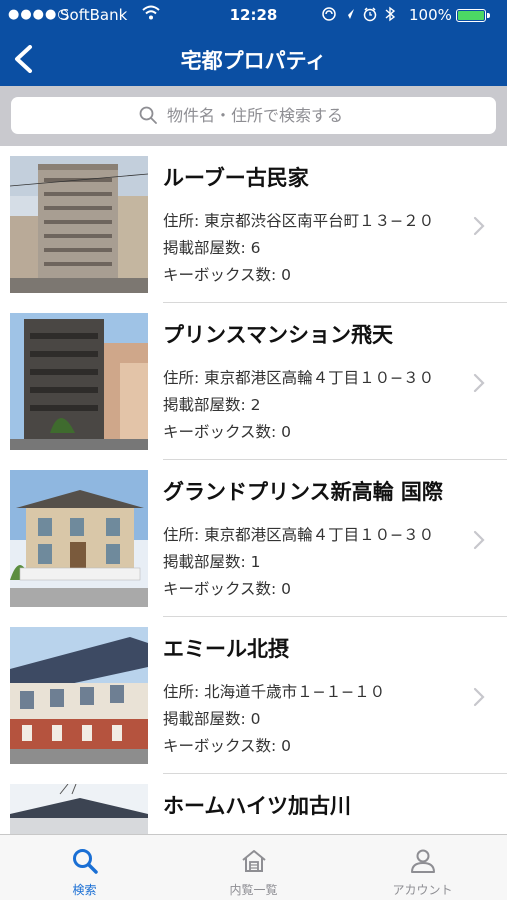 This screenshot has width=507, height=900. I want to click on battery-percentage: 100%, so click(430, 15).